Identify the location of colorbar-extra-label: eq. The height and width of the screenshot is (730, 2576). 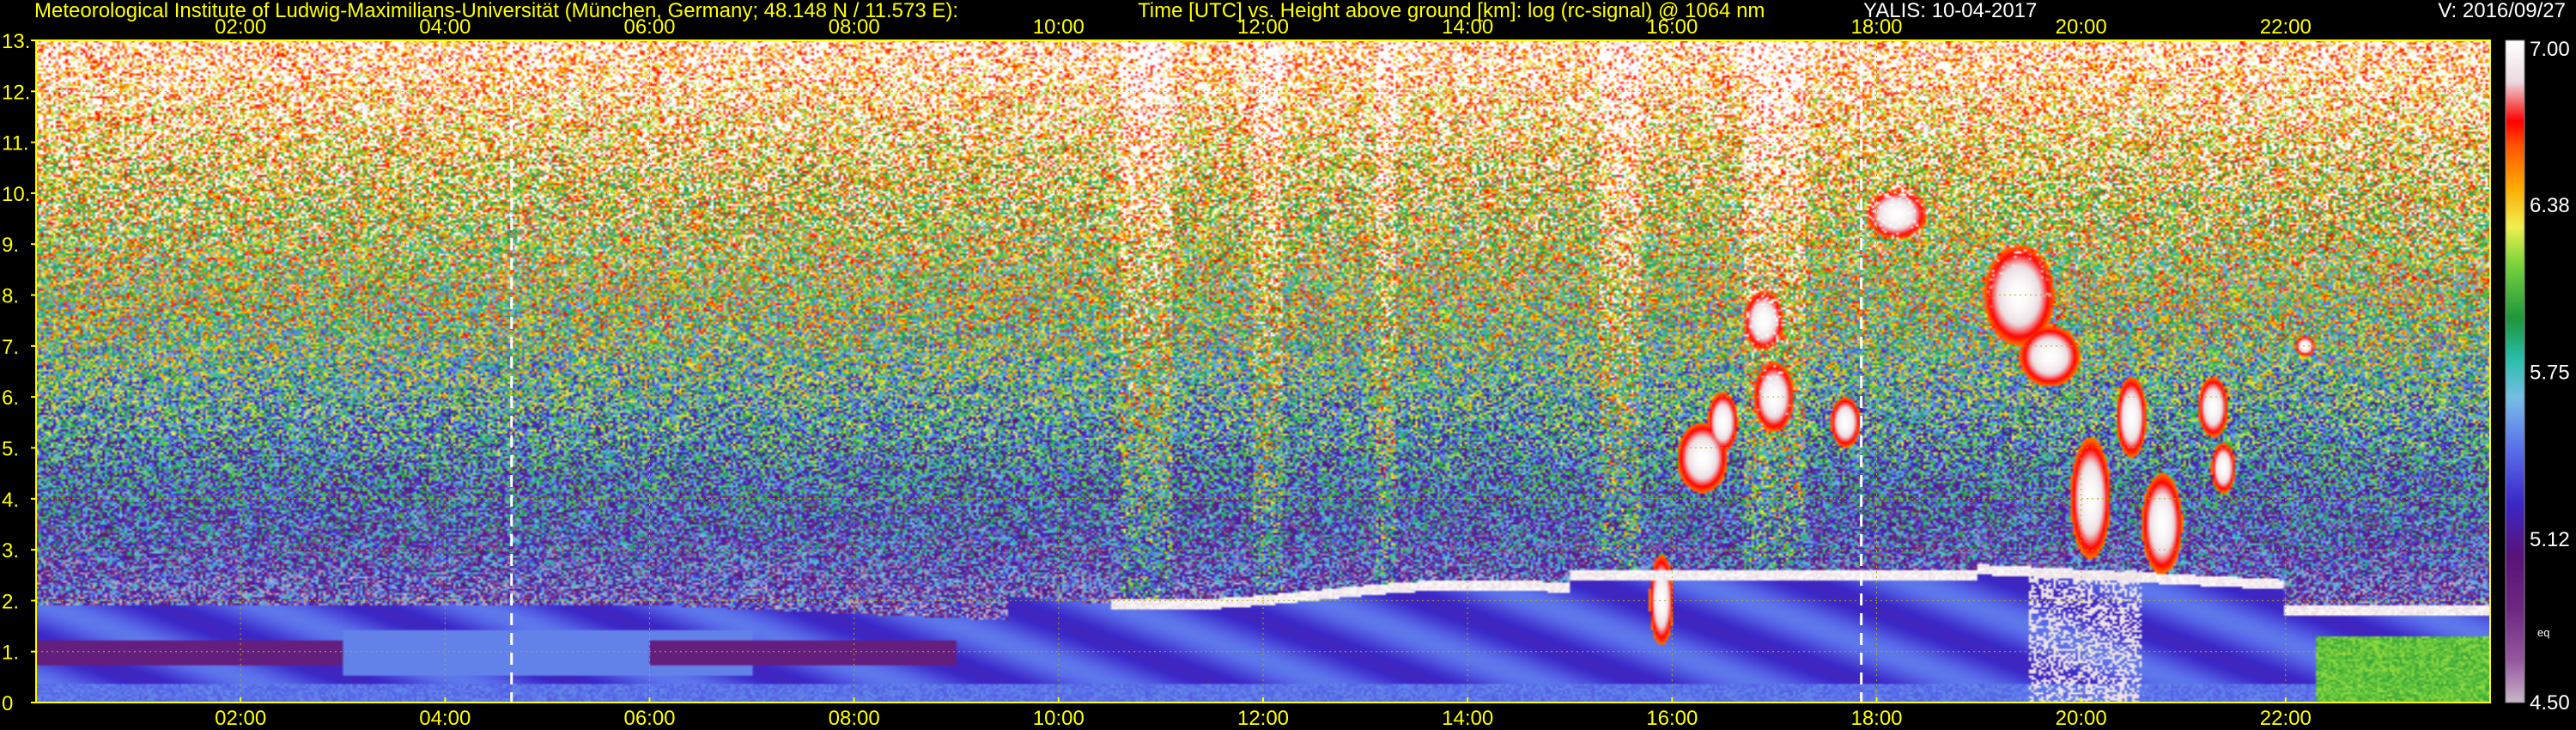
(2543, 632).